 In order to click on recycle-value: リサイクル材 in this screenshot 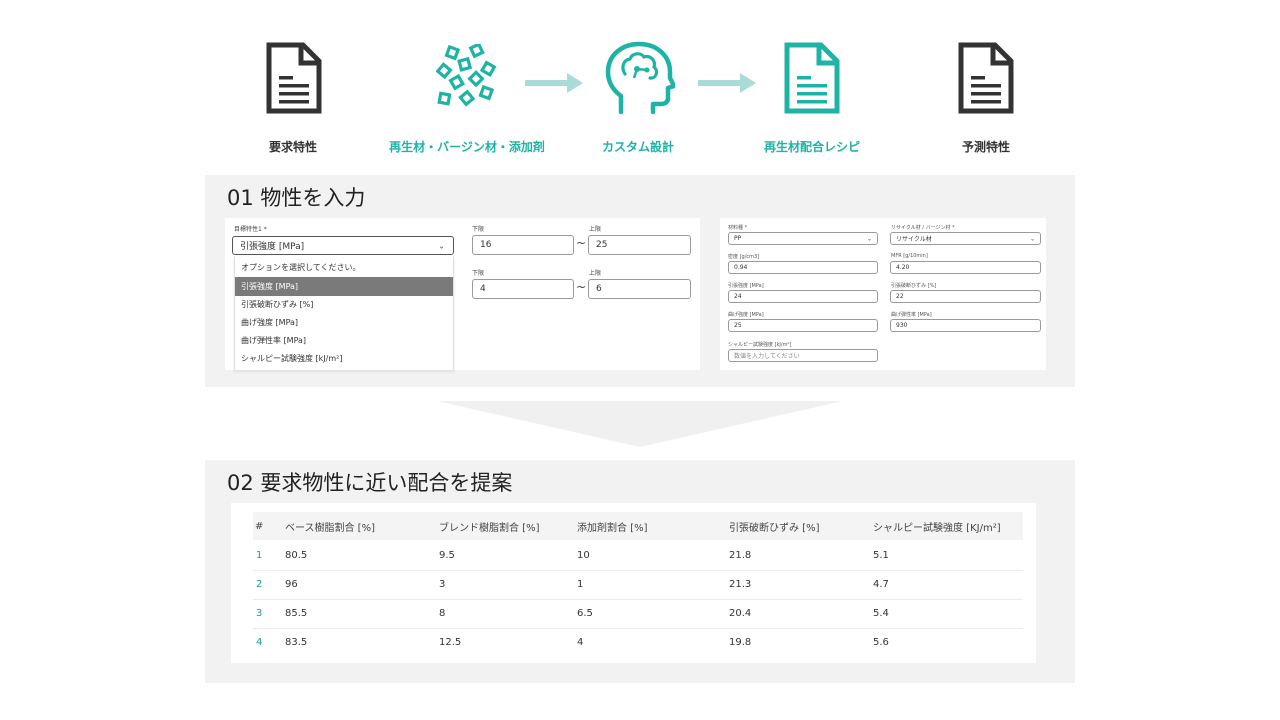, I will do `click(914, 239)`.